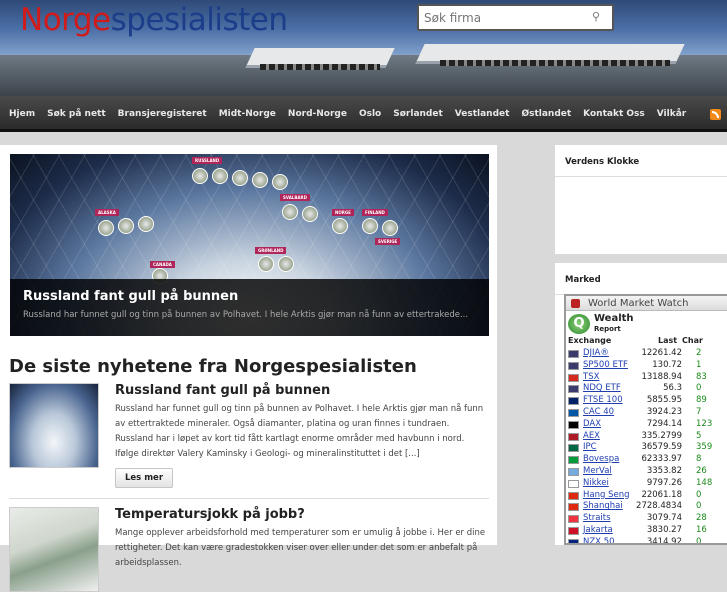  What do you see at coordinates (65, 20) in the screenshot?
I see `logo-text-norge: Norge` at bounding box center [65, 20].